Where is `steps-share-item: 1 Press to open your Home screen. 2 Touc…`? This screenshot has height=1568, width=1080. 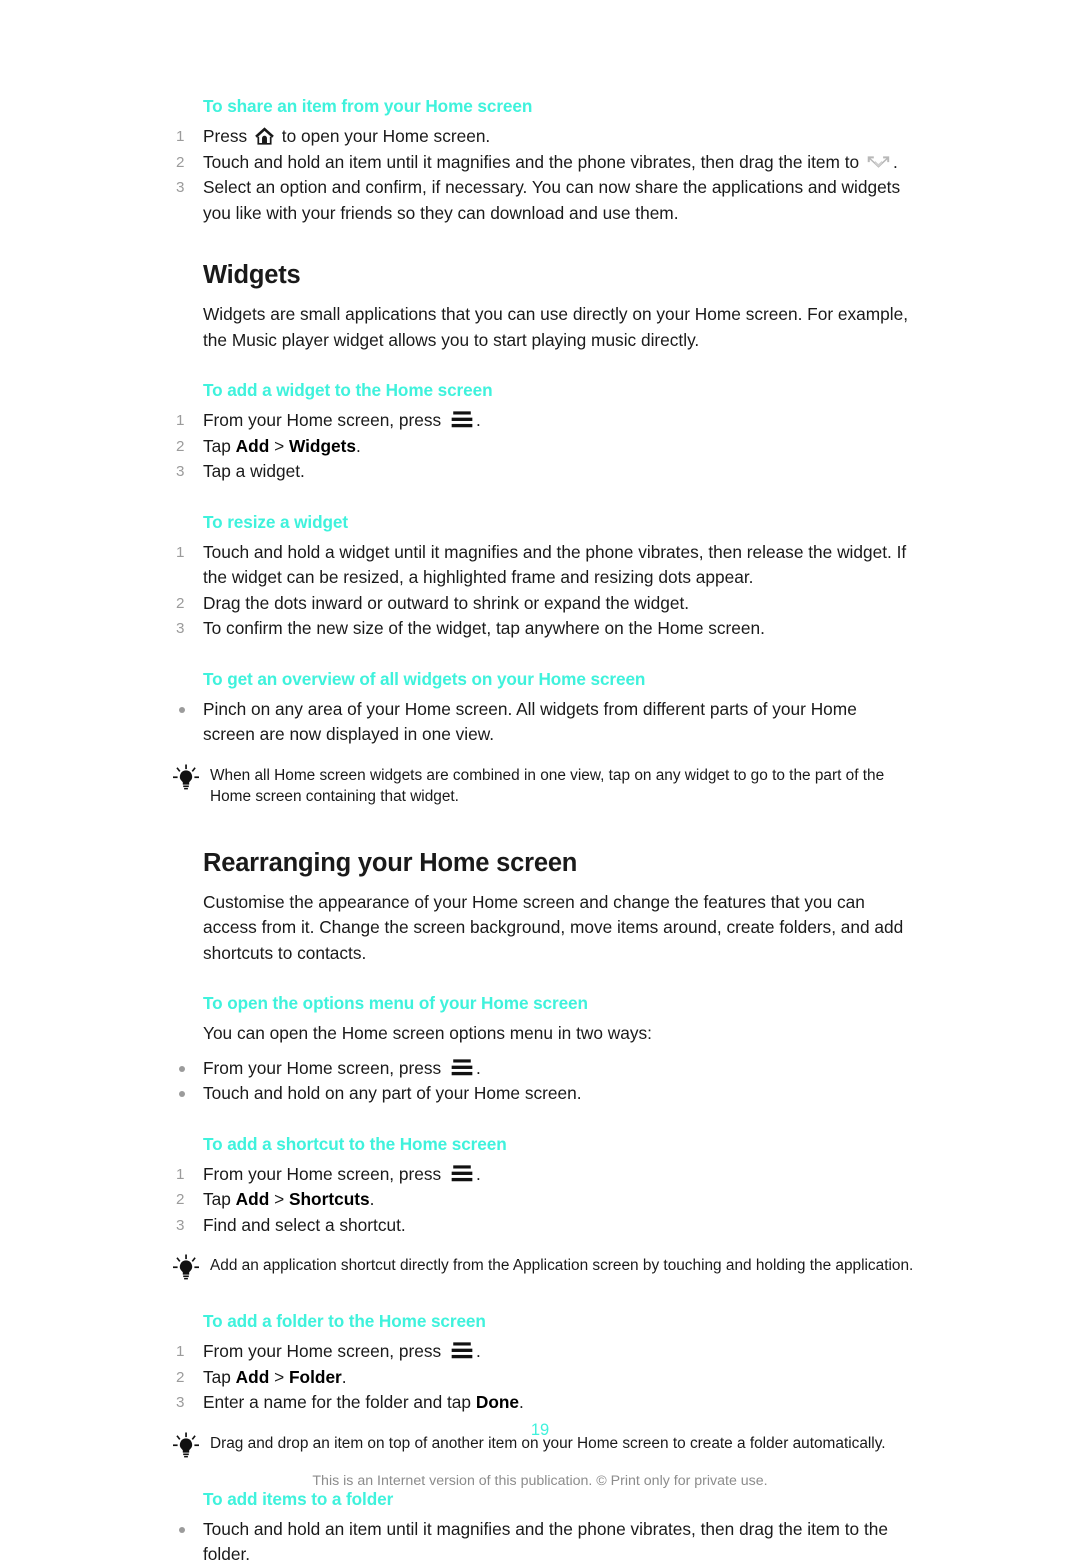
steps-share-item: 1 Press to open your Home screen. 2 Touc… is located at coordinates (542, 175).